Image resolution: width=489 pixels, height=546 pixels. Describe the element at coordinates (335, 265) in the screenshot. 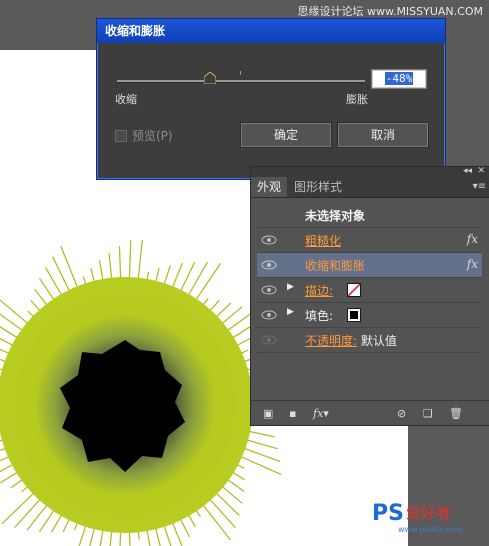

I see `effect-pucker-bloat-link: 收缩和膨胀` at that location.